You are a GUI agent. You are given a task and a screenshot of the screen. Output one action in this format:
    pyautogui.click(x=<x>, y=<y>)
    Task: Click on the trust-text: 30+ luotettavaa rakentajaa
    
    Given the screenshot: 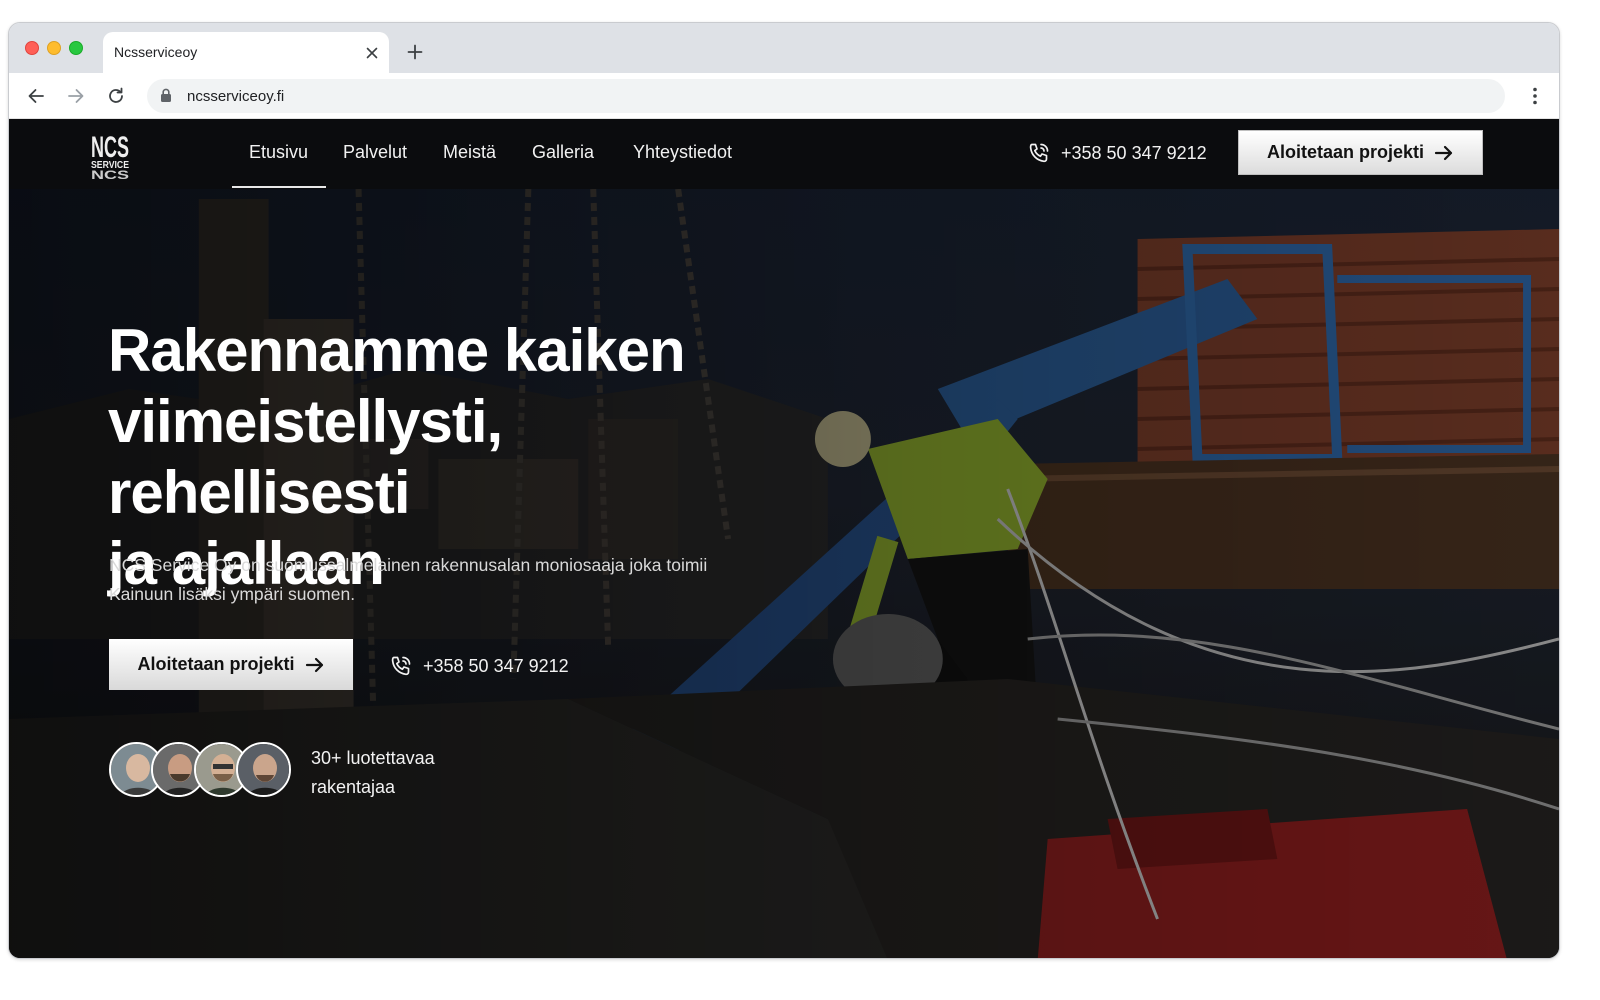 What is the action you would take?
    pyautogui.click(x=401, y=773)
    